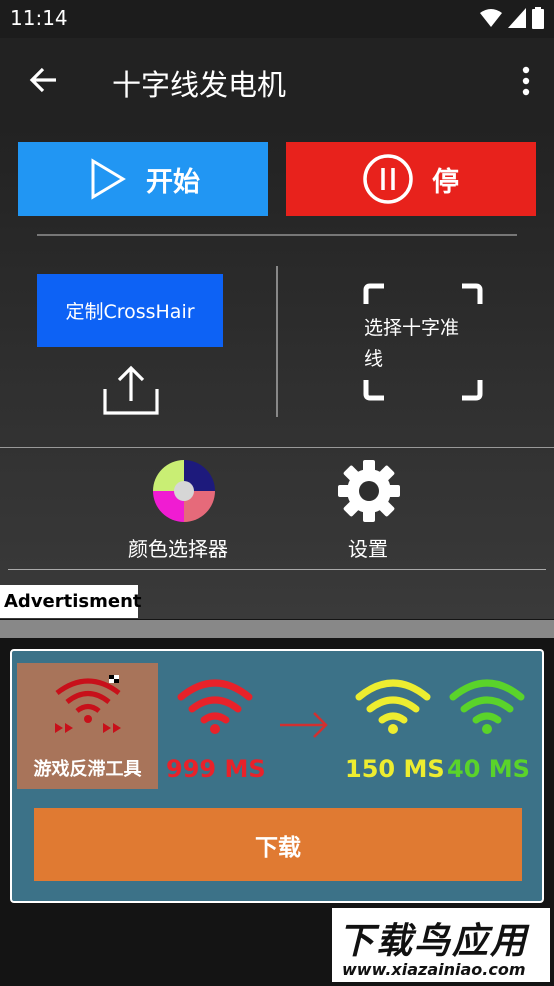 This screenshot has height=986, width=554. What do you see at coordinates (199, 85) in the screenshot?
I see `page-title: 十字线发电机` at bounding box center [199, 85].